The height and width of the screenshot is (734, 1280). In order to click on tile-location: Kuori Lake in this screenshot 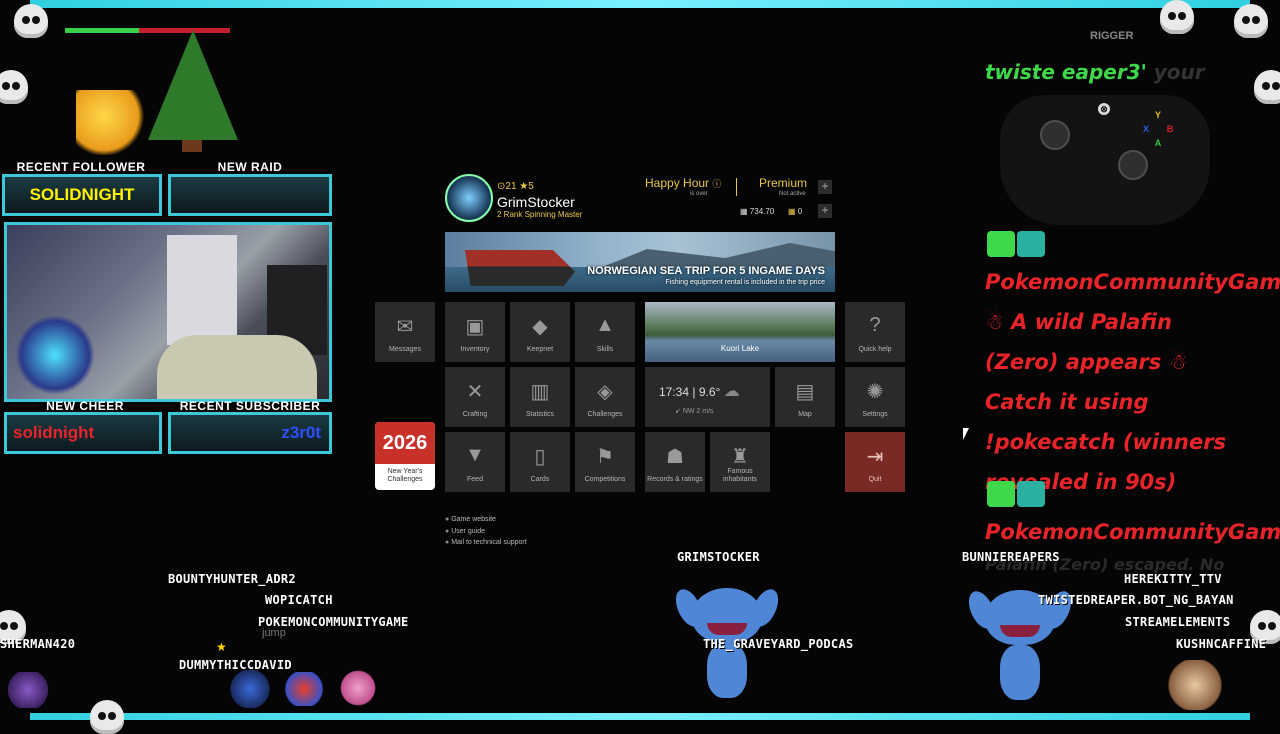, I will do `click(740, 332)`.